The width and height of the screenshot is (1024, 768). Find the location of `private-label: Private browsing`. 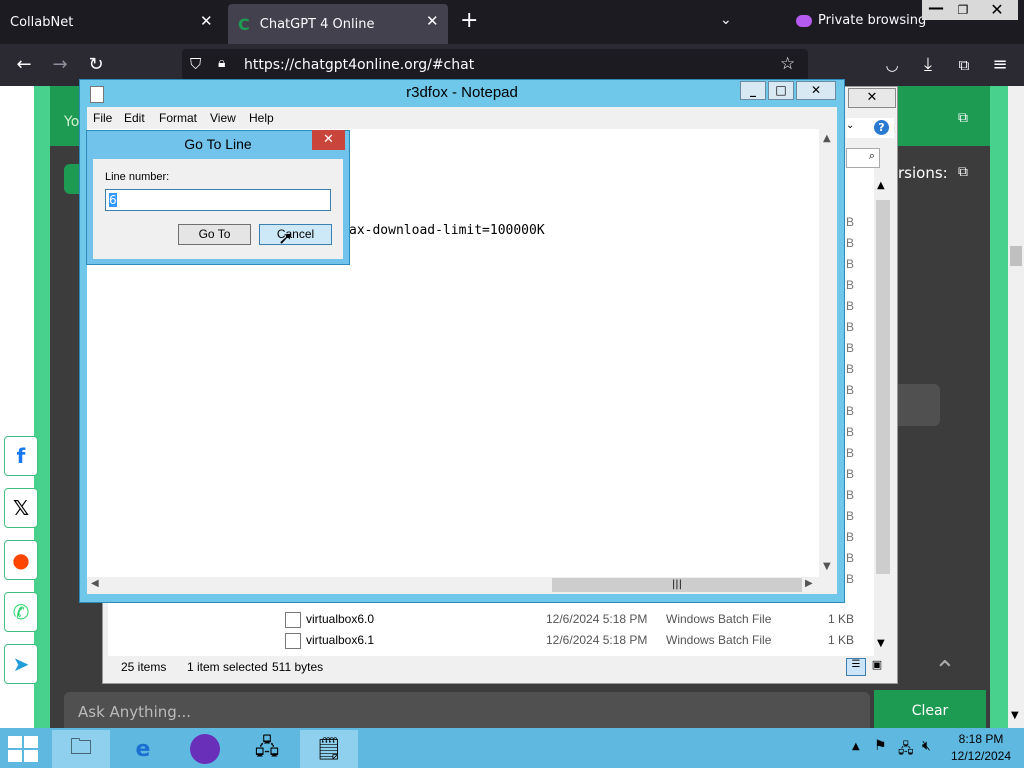

private-label: Private browsing is located at coordinates (872, 20).